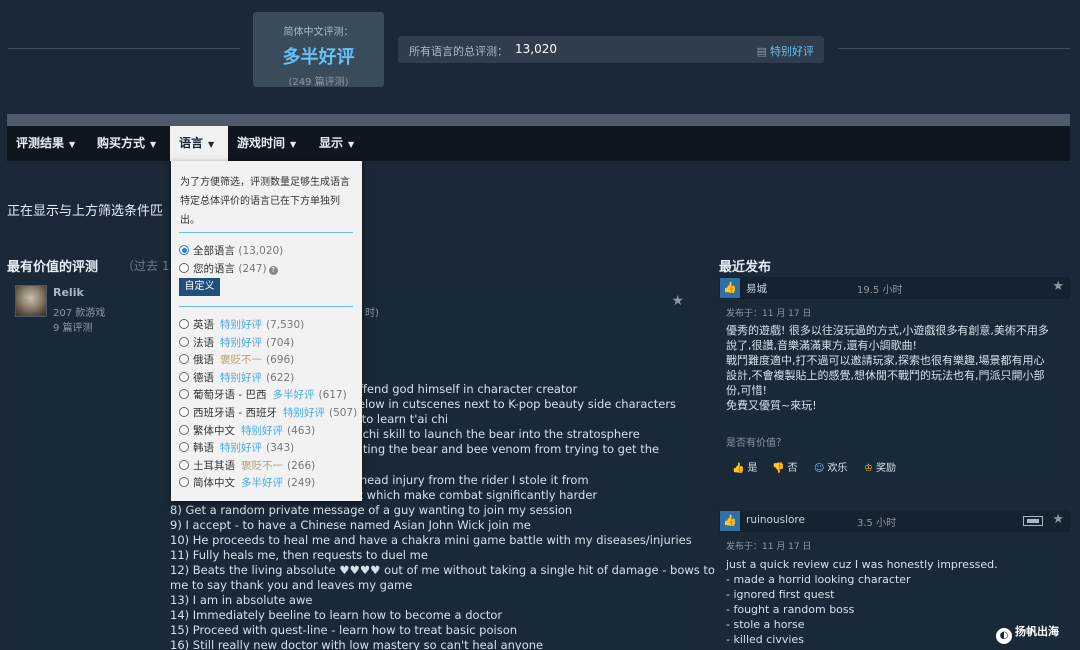  What do you see at coordinates (775, 520) in the screenshot?
I see `reviewer-name: ruinouslore` at bounding box center [775, 520].